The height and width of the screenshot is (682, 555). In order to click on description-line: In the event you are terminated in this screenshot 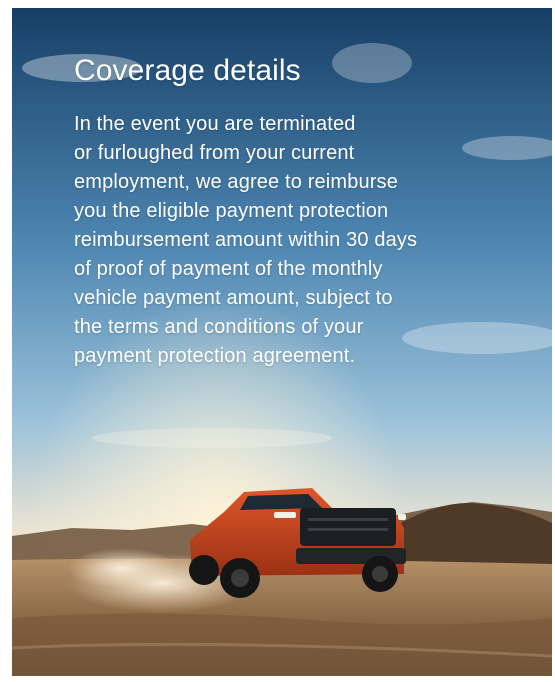, I will do `click(215, 124)`.